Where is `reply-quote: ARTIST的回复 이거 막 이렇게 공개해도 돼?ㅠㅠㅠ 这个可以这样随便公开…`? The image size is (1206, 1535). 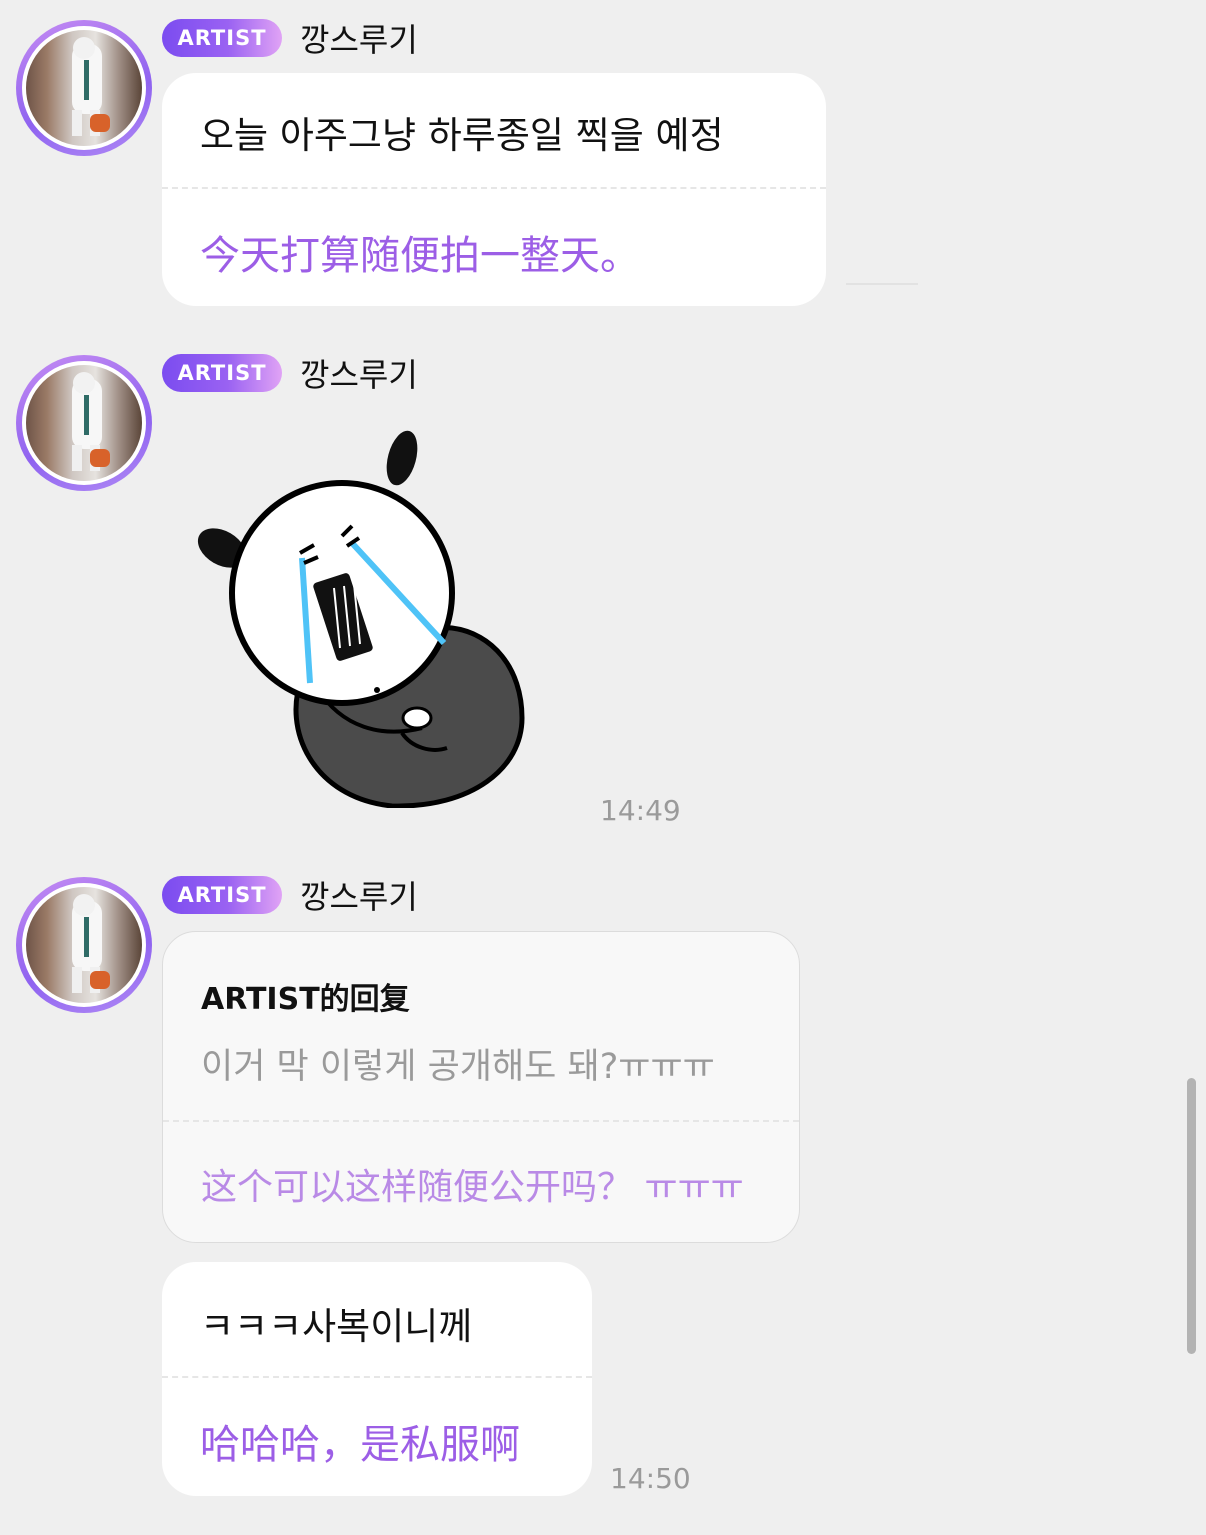 reply-quote: ARTIST的回复 이거 막 이렇게 공개해도 돼?ㅠㅠㅠ 这个可以这样随便公开… is located at coordinates (481, 1087).